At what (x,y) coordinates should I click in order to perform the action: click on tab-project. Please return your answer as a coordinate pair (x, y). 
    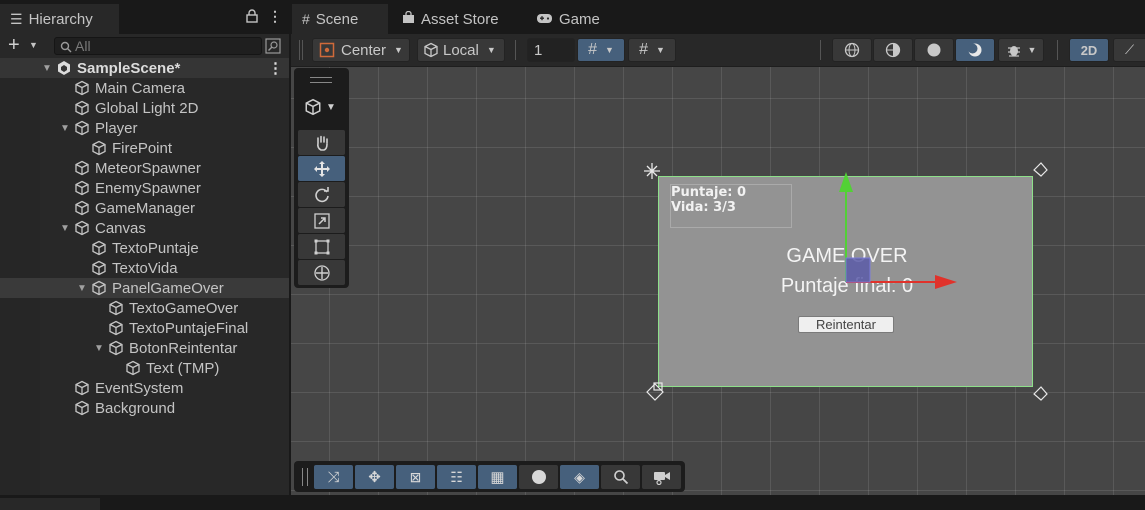
    Looking at the image, I should click on (50, 504).